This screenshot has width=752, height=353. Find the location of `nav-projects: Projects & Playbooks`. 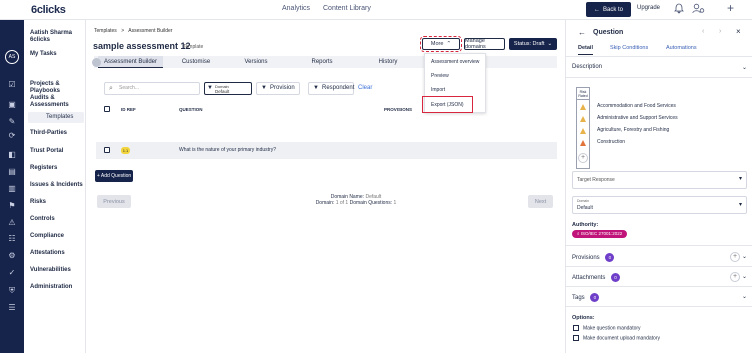

nav-projects: Projects & Playbooks is located at coordinates (57, 88).